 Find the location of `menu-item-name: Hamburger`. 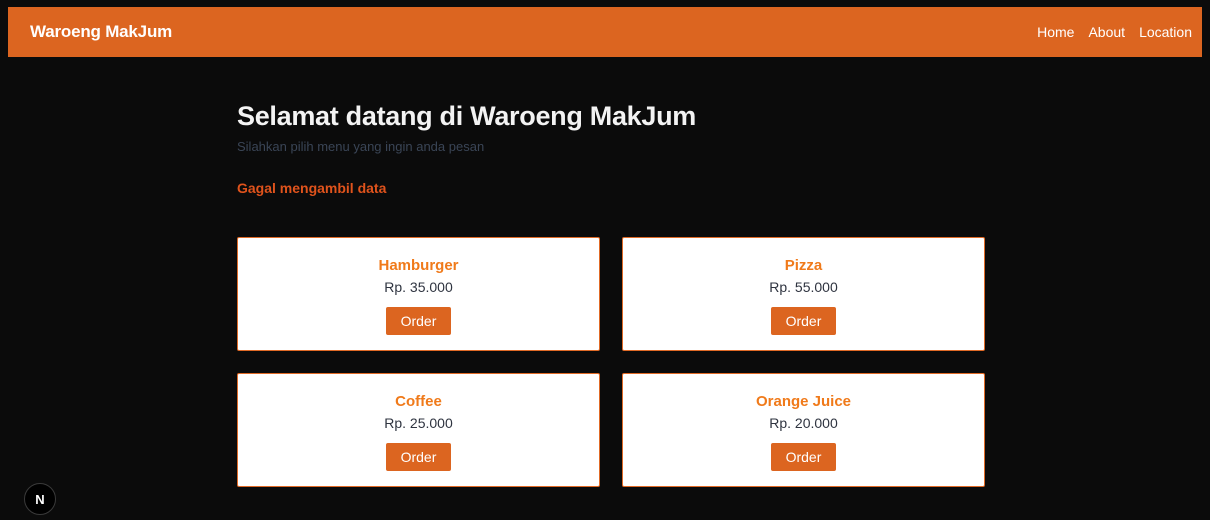

menu-item-name: Hamburger is located at coordinates (418, 265).